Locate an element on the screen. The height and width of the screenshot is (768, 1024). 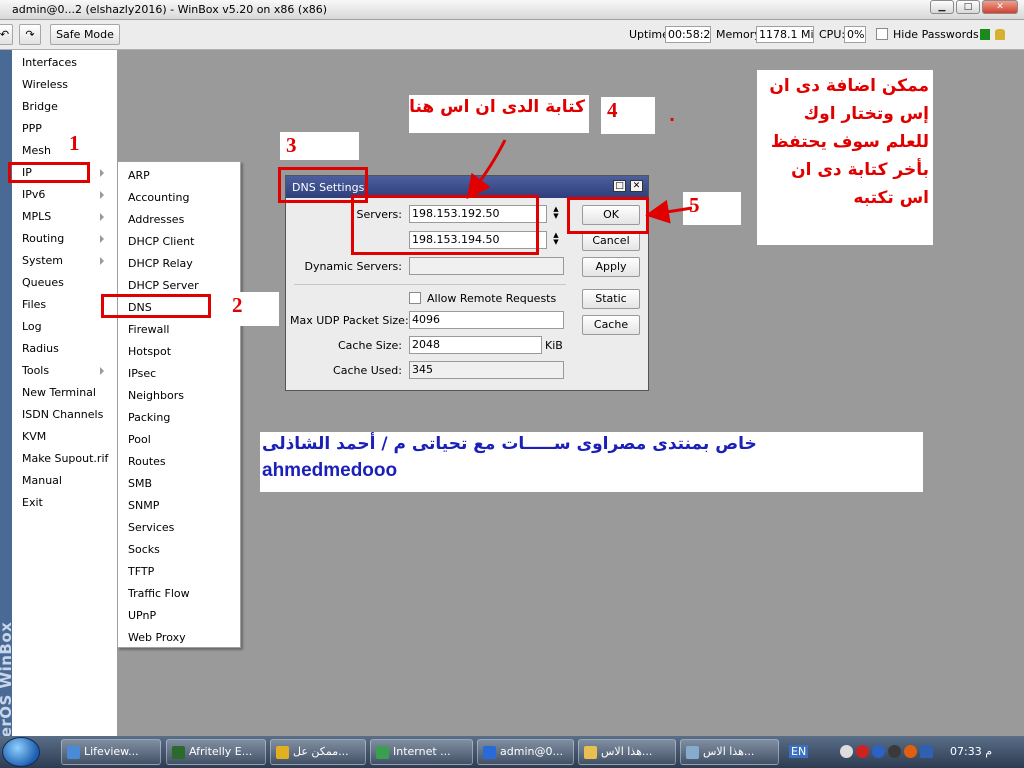
language-indicator: EN is located at coordinates (799, 751).